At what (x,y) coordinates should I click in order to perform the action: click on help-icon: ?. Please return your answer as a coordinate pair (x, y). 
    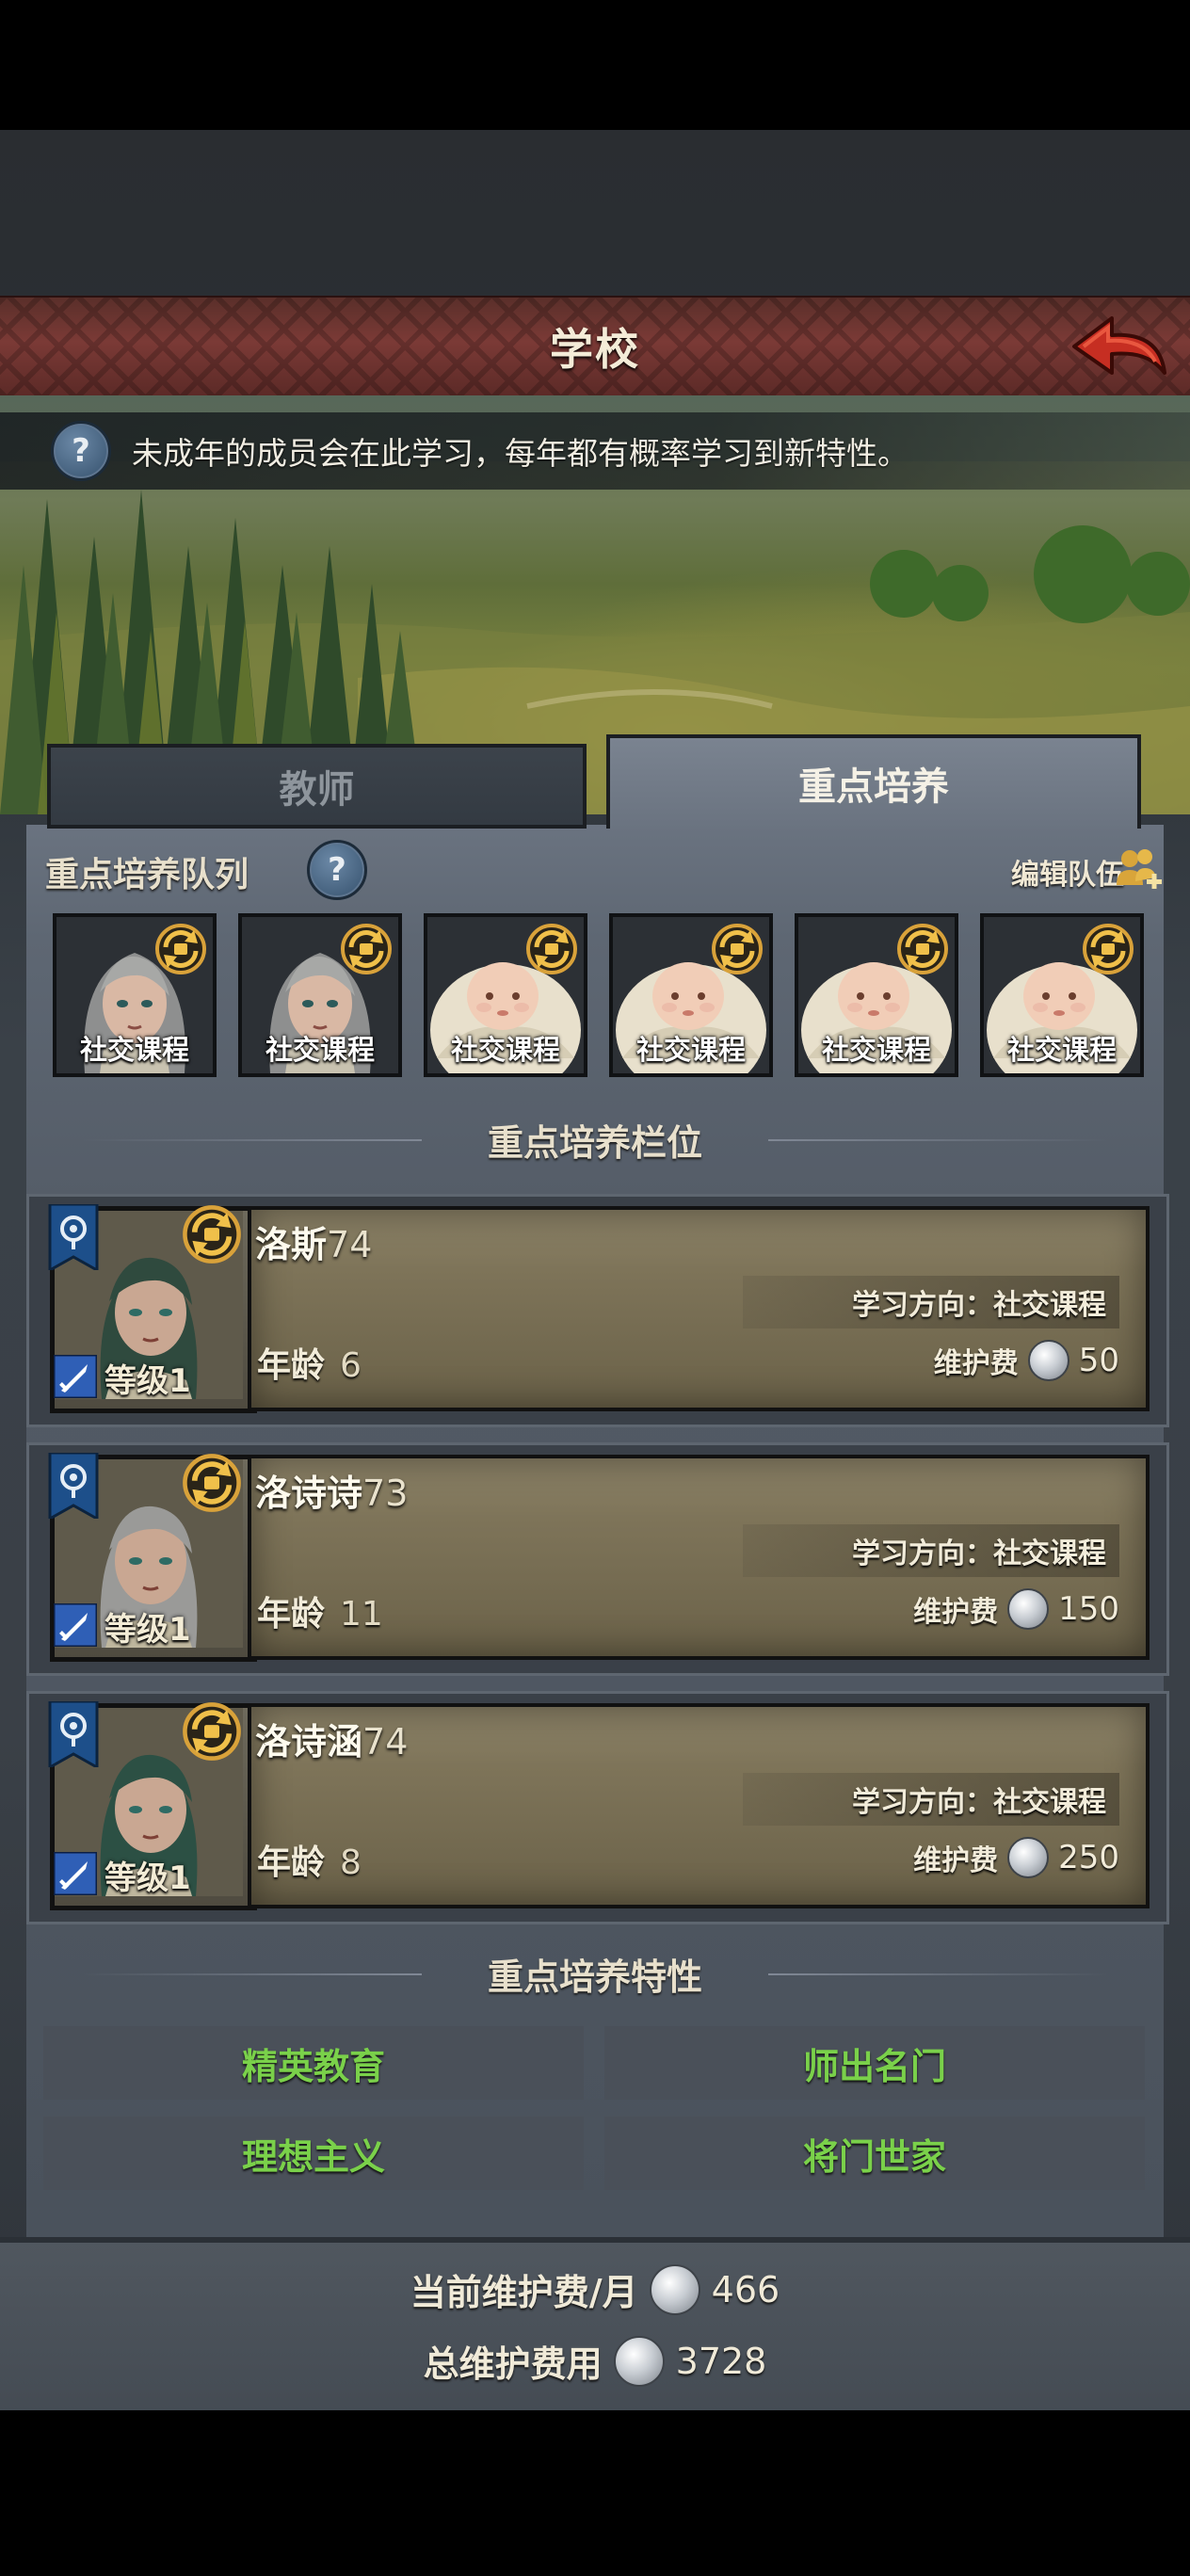
    Looking at the image, I should click on (81, 451).